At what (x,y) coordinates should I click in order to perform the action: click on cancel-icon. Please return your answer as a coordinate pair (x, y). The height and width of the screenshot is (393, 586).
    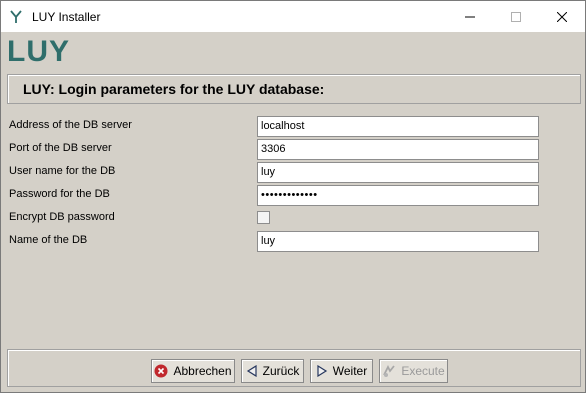
    Looking at the image, I should click on (161, 371).